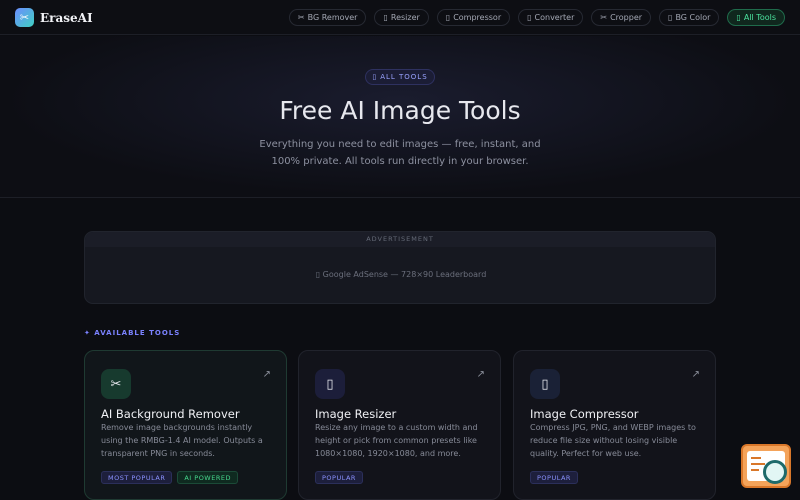 The height and width of the screenshot is (500, 800). Describe the element at coordinates (401, 274) in the screenshot. I see `ad-slot-text: ▯ Google AdSense — 728×90 Leaderboard` at that location.